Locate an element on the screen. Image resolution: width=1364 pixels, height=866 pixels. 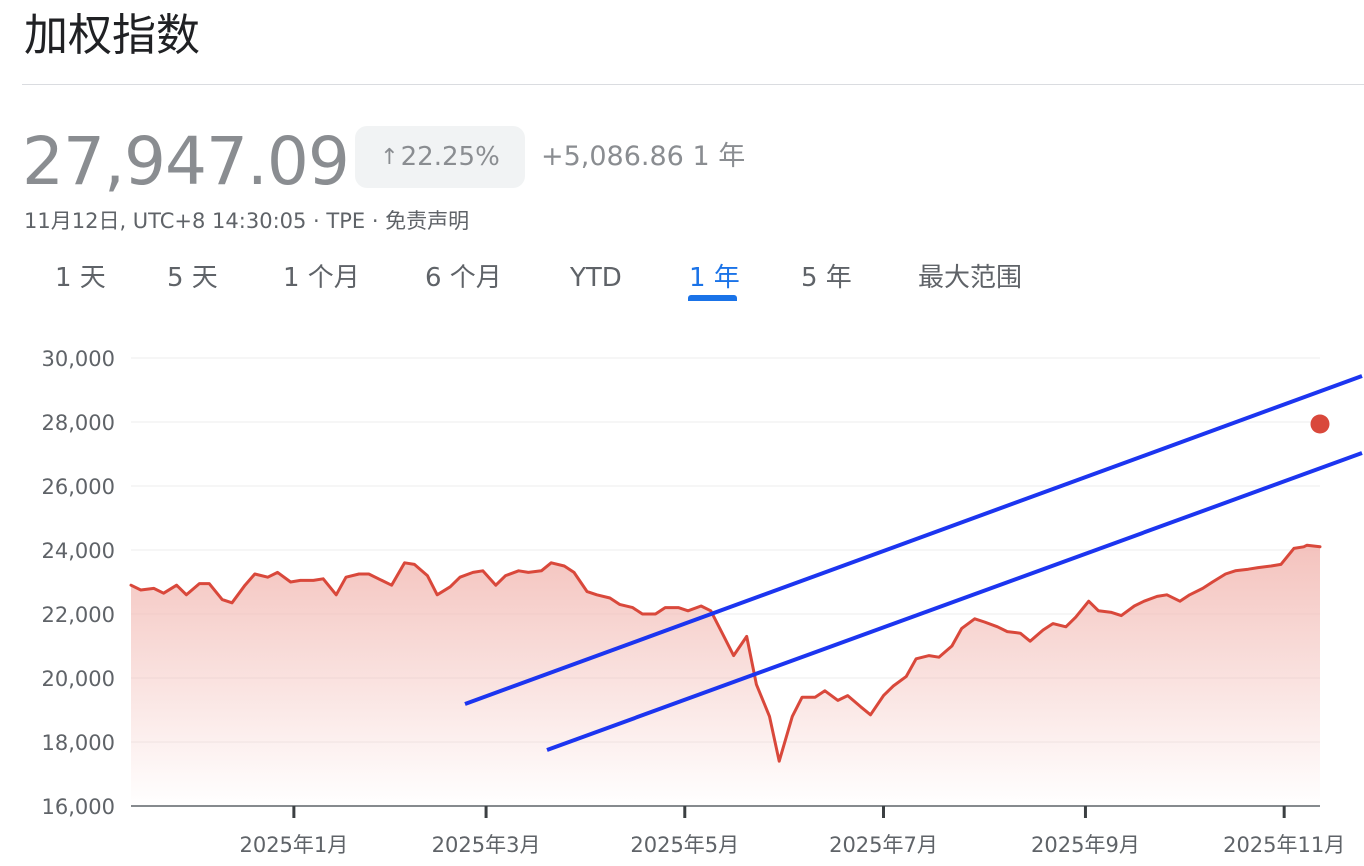
x-tick-label: 2025年9月 is located at coordinates (1085, 845).